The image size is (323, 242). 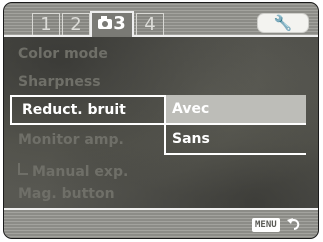 I want to click on tab-3-label: 3, so click(x=119, y=23).